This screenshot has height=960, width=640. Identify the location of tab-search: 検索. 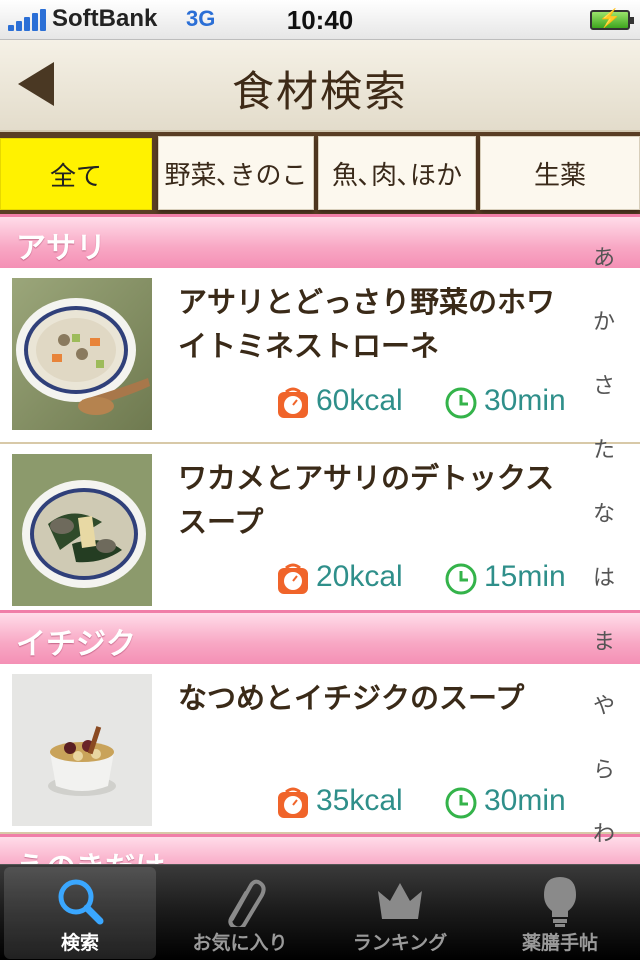
(80, 913).